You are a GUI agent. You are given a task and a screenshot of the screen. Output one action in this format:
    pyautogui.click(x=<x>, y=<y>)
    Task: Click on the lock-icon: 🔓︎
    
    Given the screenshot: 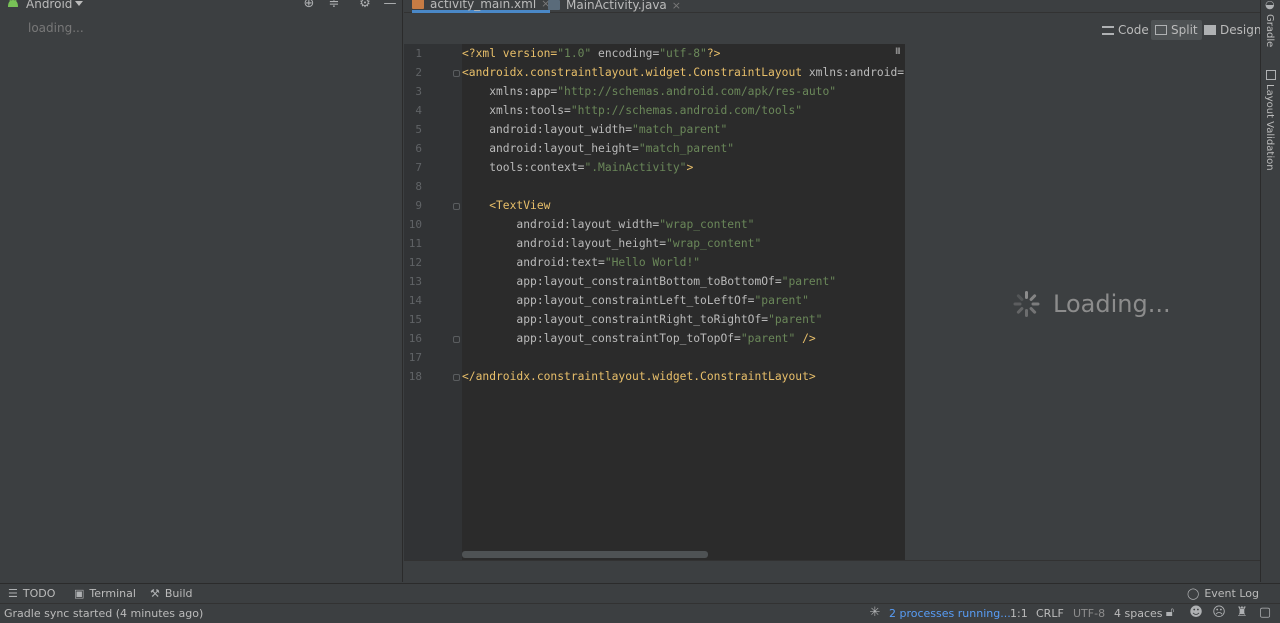 What is the action you would take?
    pyautogui.click(x=1170, y=613)
    